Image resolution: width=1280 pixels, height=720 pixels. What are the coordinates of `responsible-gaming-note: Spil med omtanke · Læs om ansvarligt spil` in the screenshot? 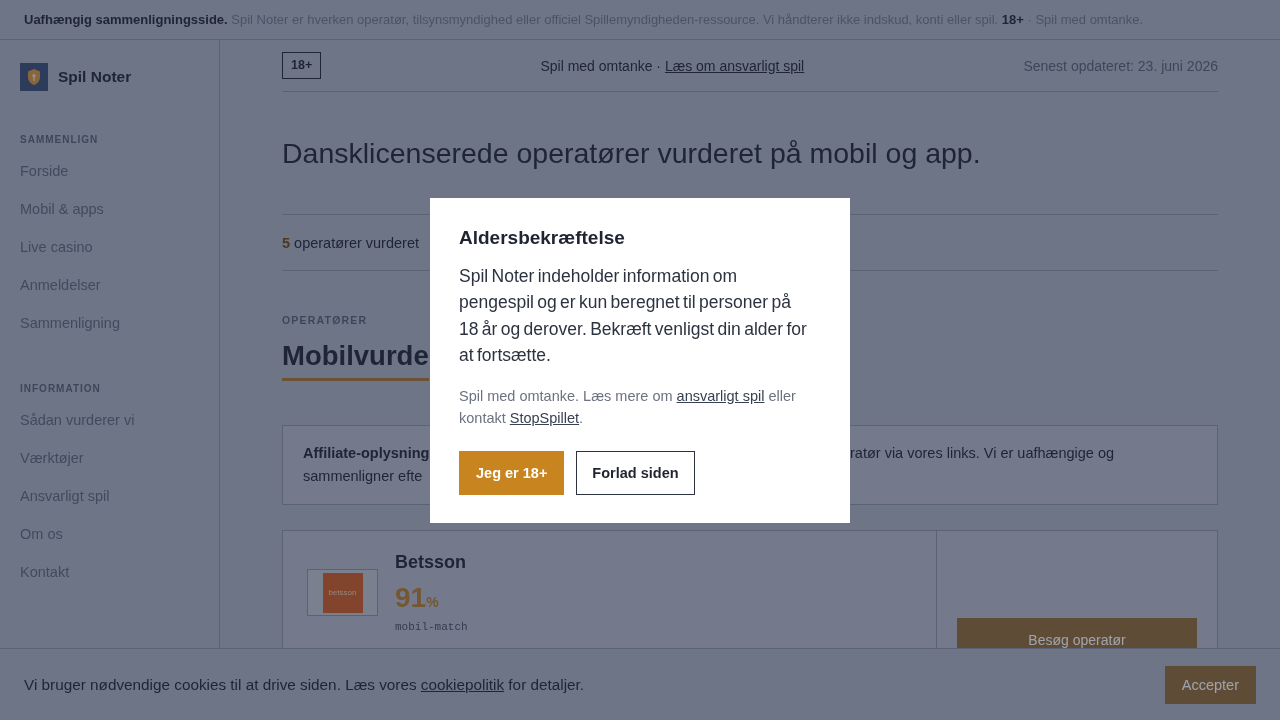 It's located at (672, 65).